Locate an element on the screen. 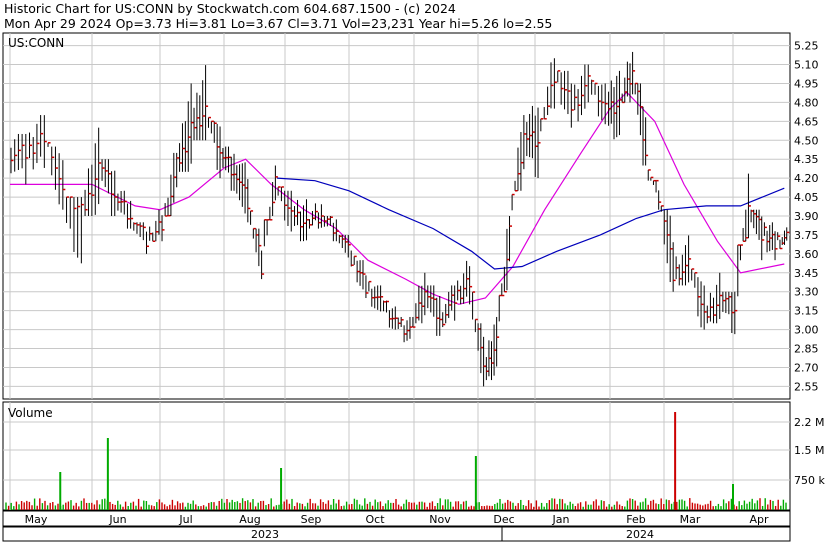  price-tick-label: 4.50 is located at coordinates (806, 140).